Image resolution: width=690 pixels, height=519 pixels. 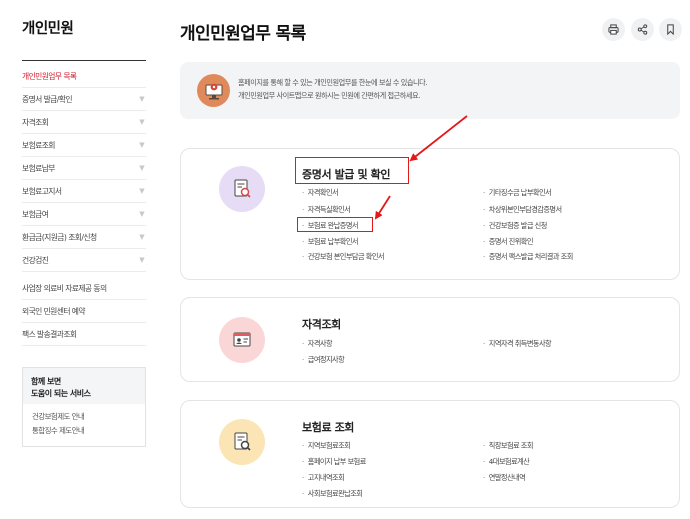 I want to click on sidebar-item-label: 개인민원업무 목록, so click(x=49, y=76).